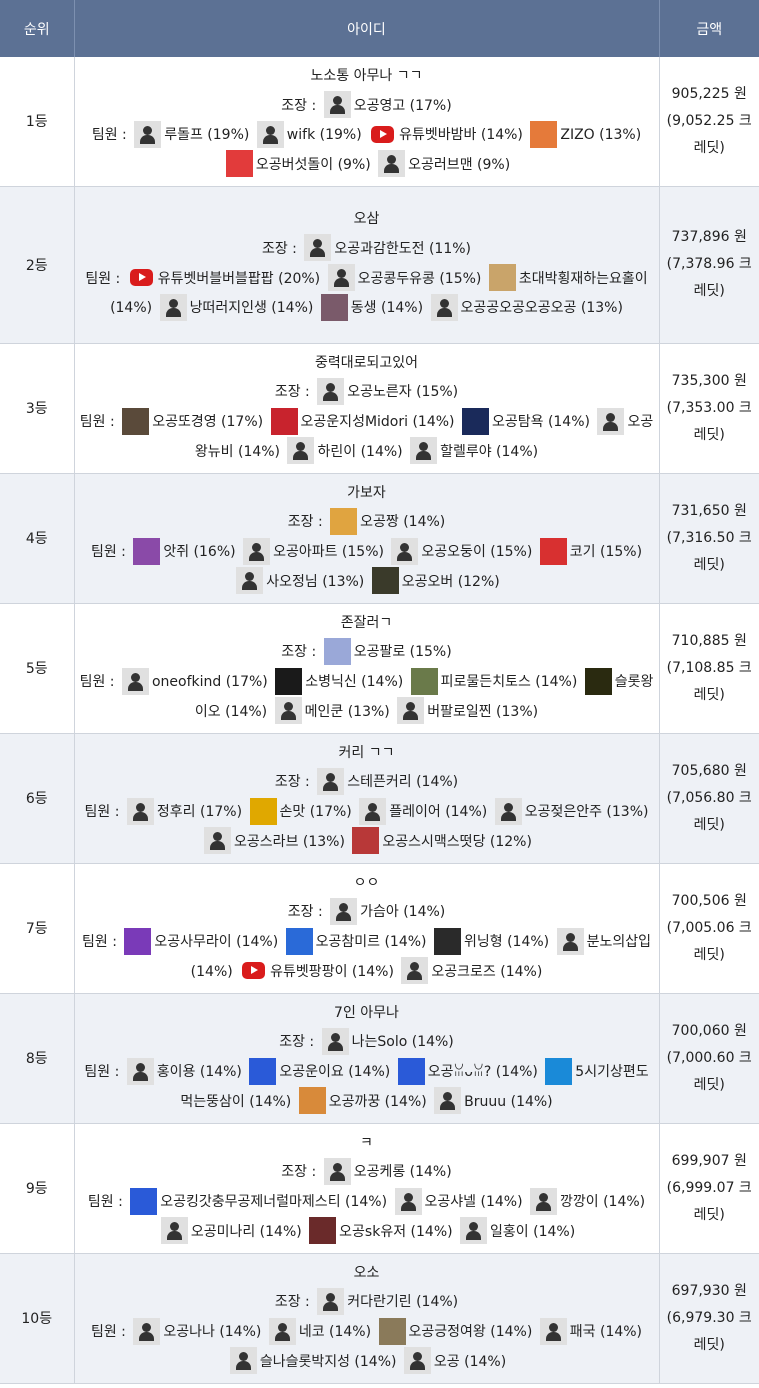 The image size is (759, 1388). Describe the element at coordinates (315, 582) in the screenshot. I see `member-name: 사오정님 (13%)` at that location.